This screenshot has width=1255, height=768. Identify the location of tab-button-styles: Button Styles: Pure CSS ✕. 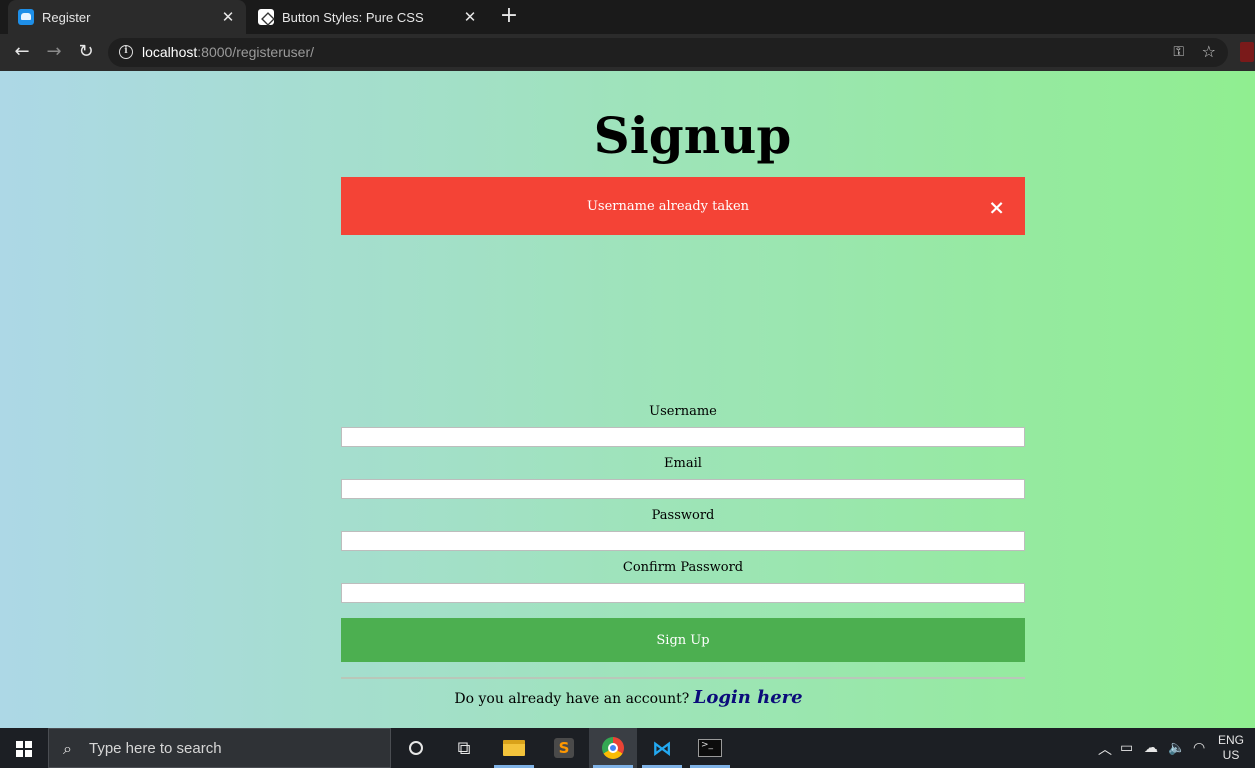
(368, 17).